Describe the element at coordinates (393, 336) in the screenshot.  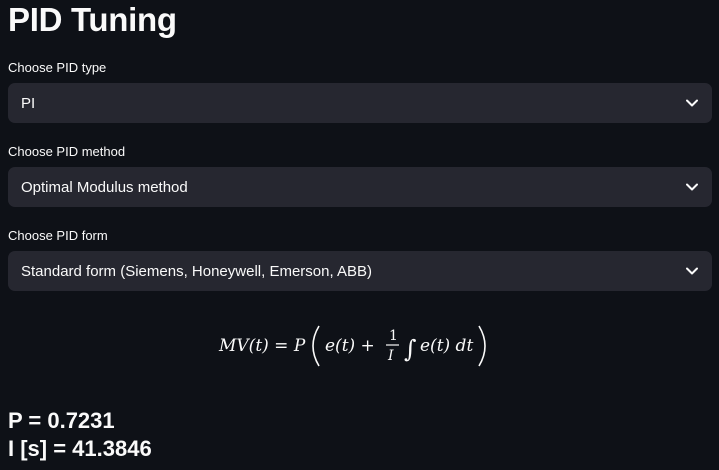
I see `formula-frac-num: 1` at that location.